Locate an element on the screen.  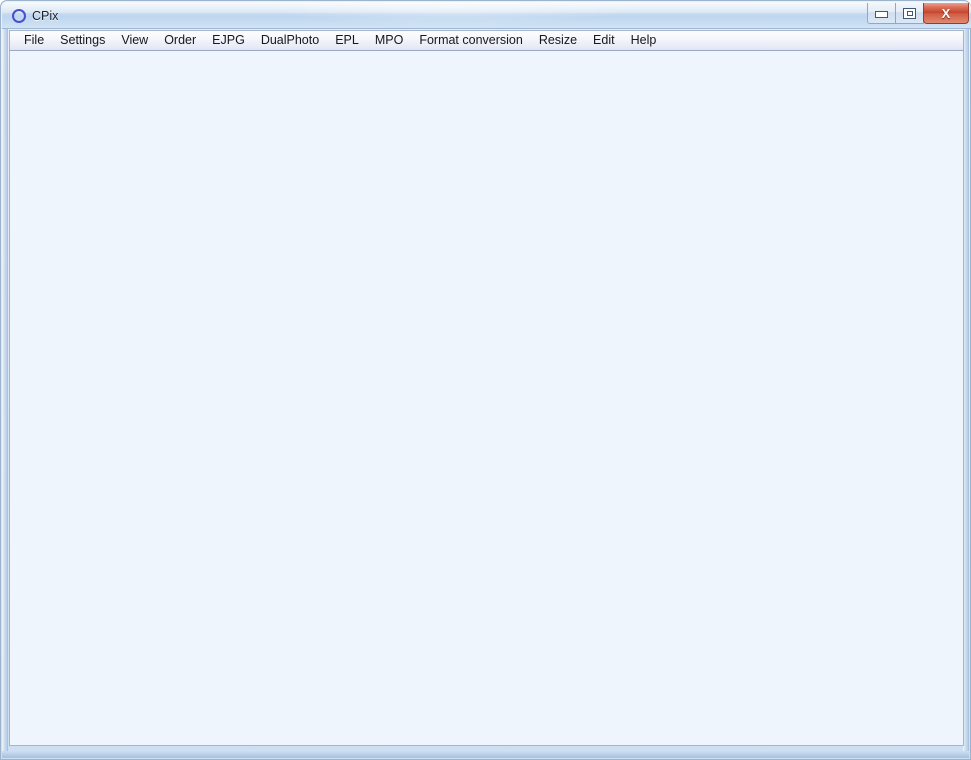
window-frame-bottom is located at coordinates (485, 754).